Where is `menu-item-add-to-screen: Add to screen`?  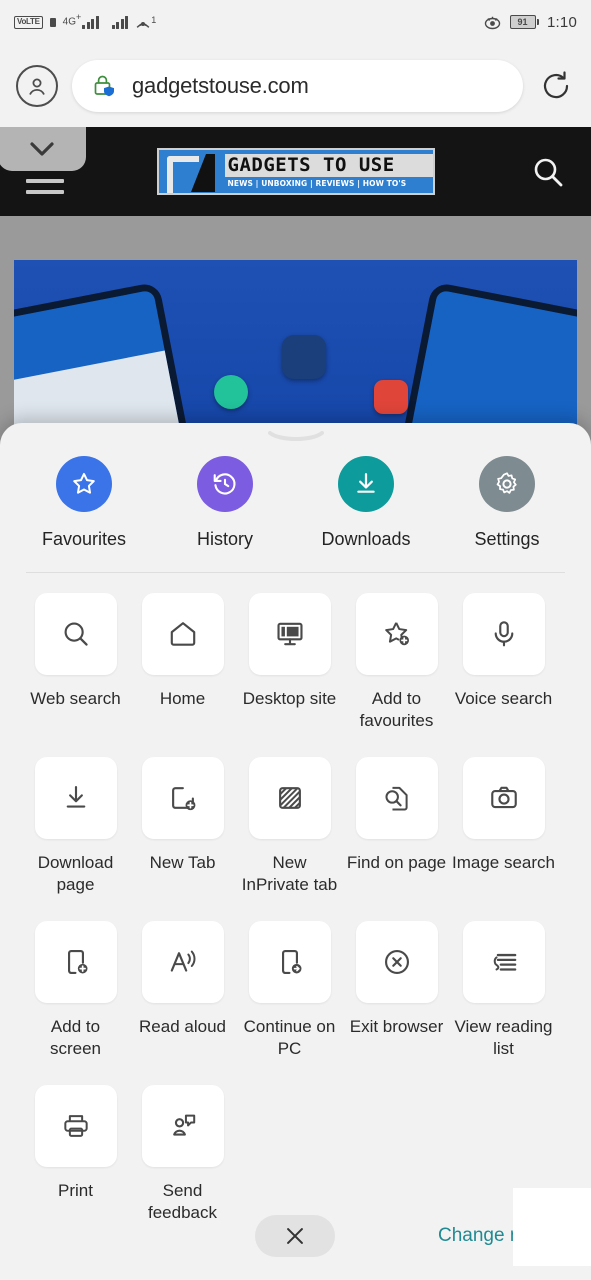 menu-item-add-to-screen: Add to screen is located at coordinates (75, 990).